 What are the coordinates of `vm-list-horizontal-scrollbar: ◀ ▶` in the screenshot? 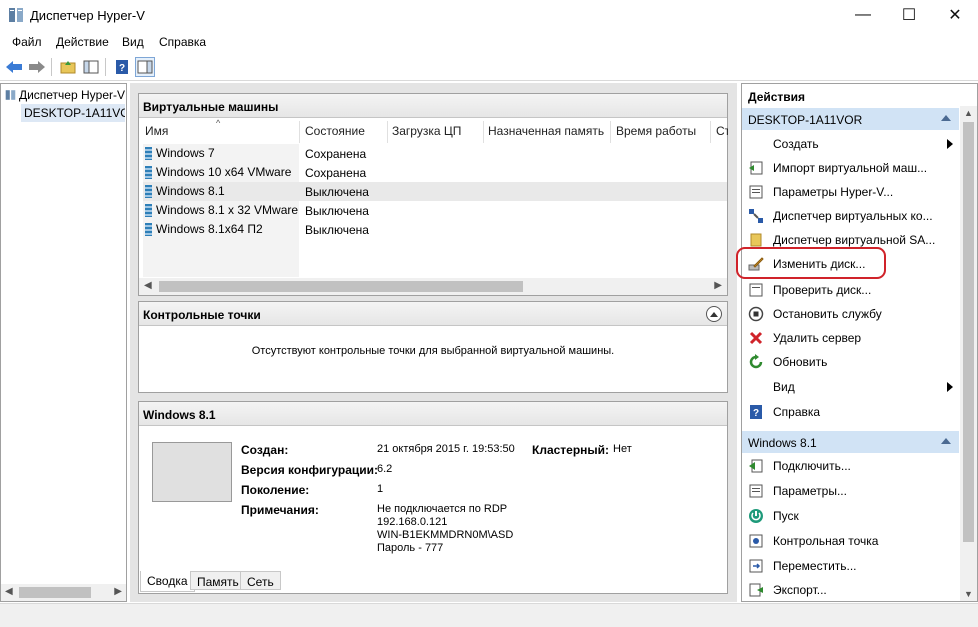 It's located at (433, 286).